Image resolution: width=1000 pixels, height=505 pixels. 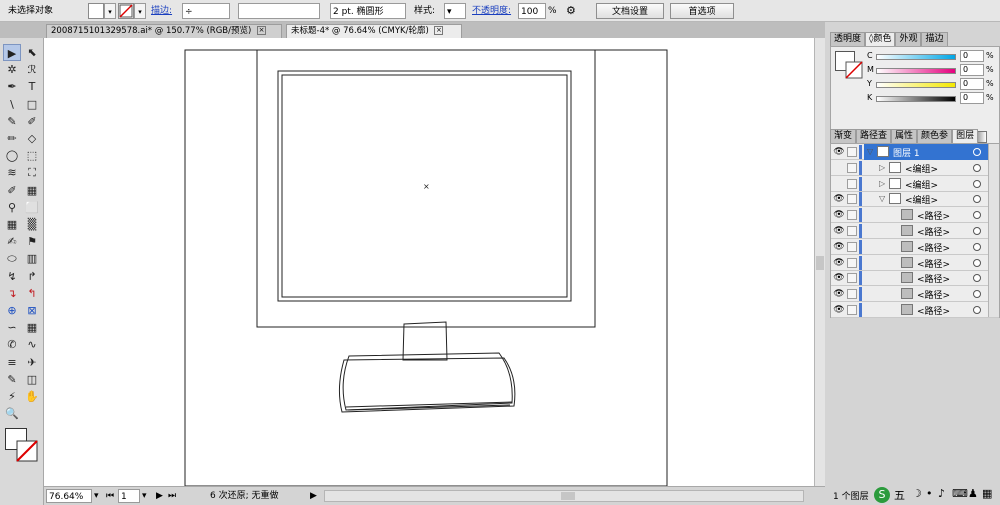 What do you see at coordinates (908, 39) in the screenshot?
I see `tab-color-panel-2: 外观` at bounding box center [908, 39].